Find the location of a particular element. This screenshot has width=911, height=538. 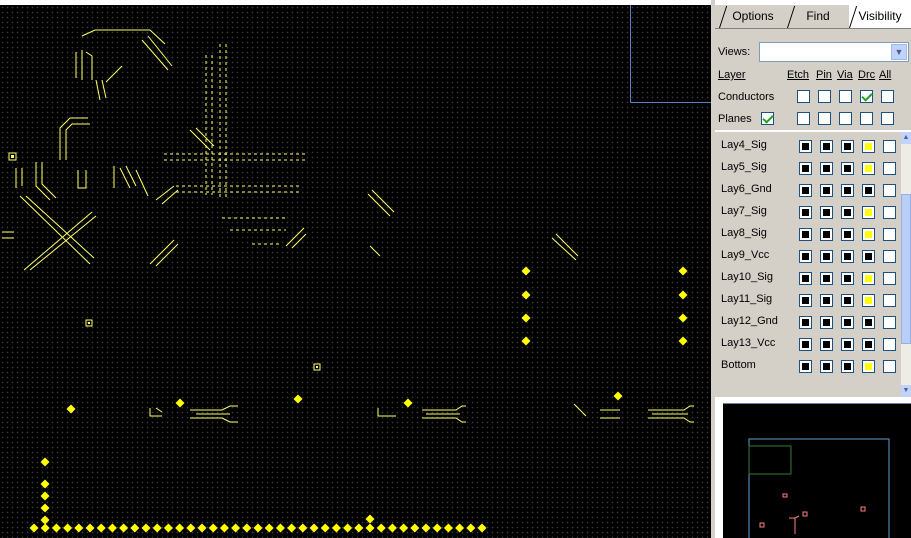

scroll-down-icon: ▼ is located at coordinates (906, 391).